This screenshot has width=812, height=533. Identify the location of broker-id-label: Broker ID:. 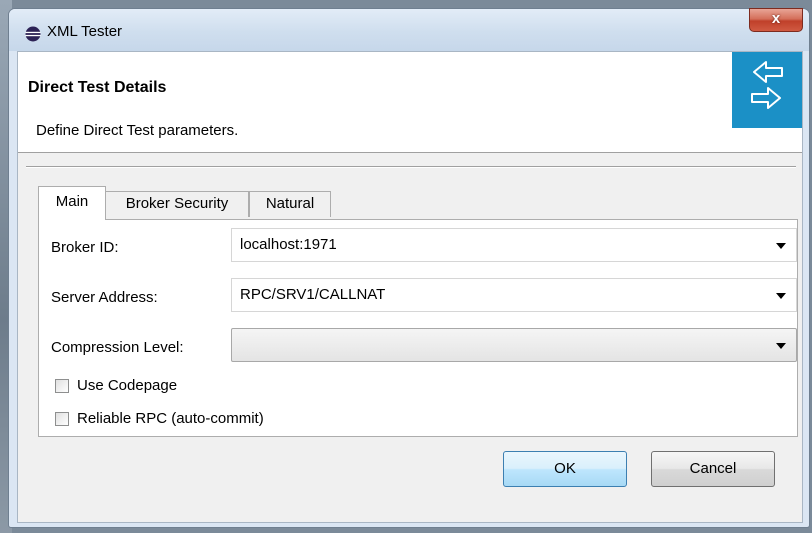
(85, 247).